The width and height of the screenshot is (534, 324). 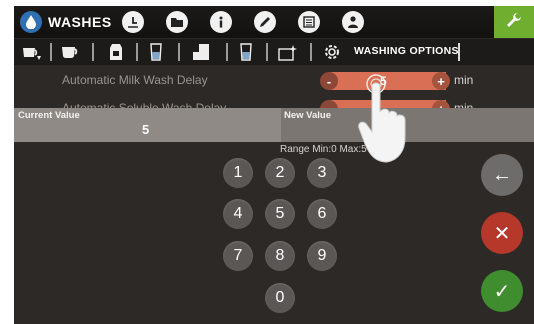 I want to click on milk-carton-icon, so click(x=116, y=52).